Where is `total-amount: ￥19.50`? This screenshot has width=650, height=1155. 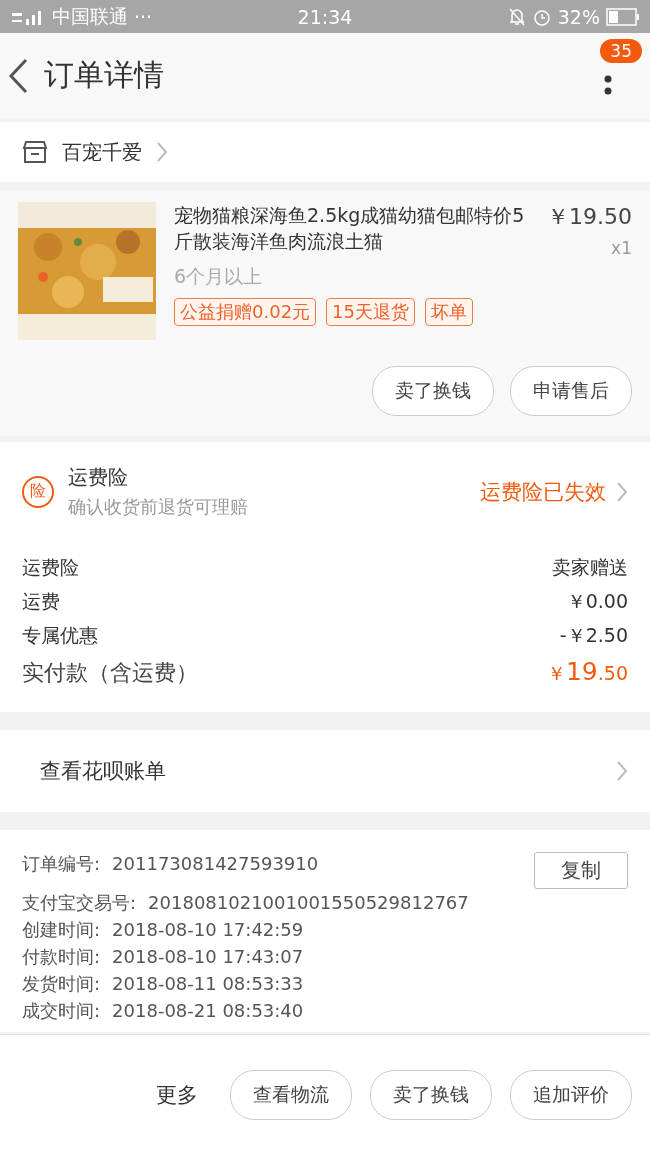 total-amount: ￥19.50 is located at coordinates (587, 672).